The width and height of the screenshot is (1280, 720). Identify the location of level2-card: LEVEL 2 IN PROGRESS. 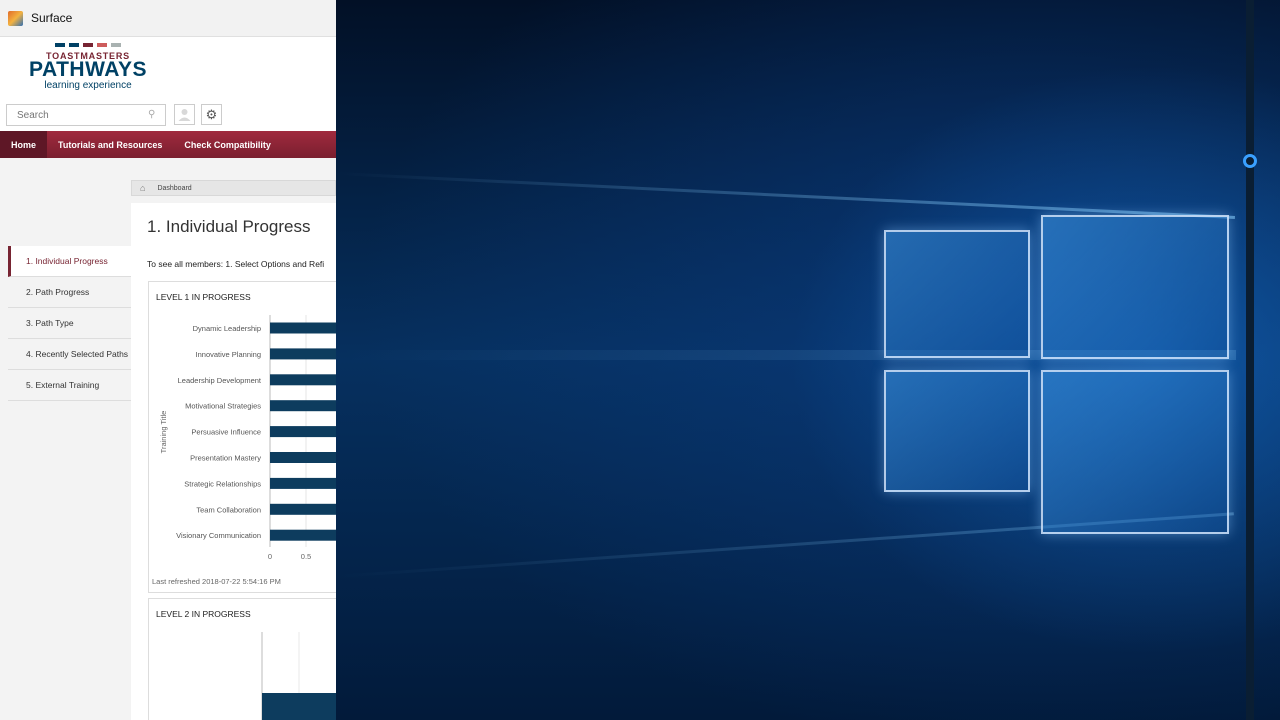
(242, 659).